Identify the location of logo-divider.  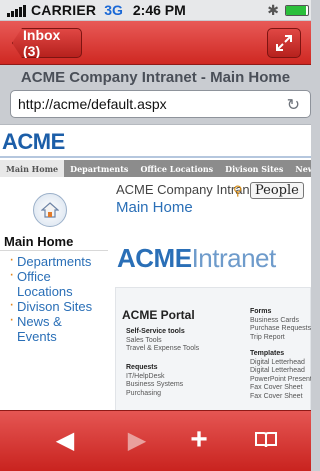
(155, 157).